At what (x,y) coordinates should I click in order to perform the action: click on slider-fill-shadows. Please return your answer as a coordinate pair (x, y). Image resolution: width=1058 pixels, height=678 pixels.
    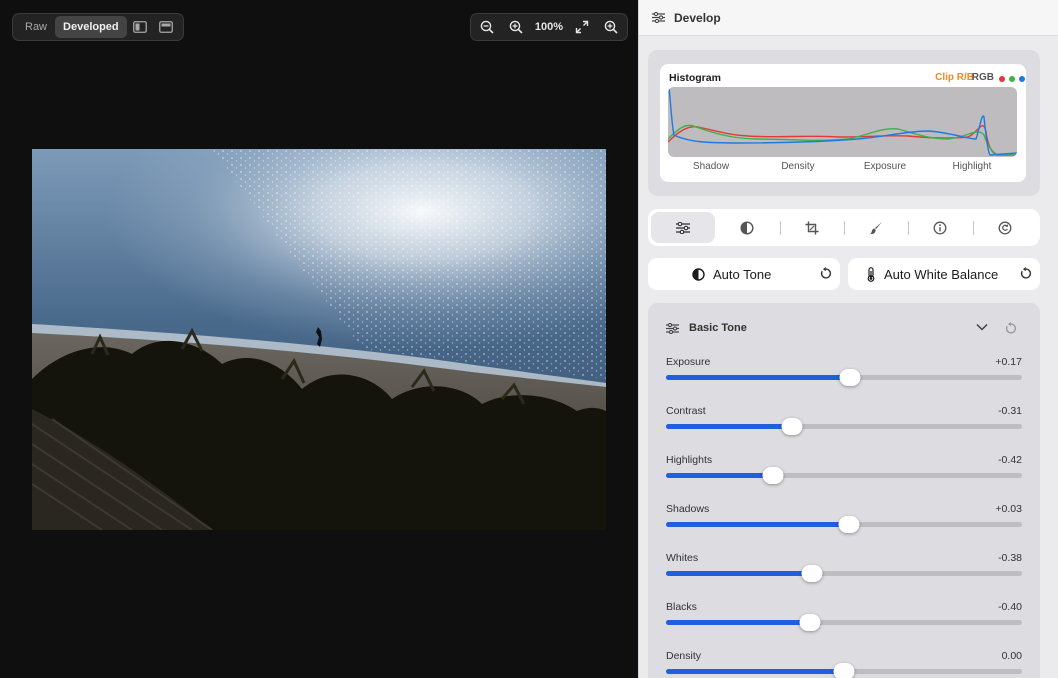
    Looking at the image, I should click on (757, 524).